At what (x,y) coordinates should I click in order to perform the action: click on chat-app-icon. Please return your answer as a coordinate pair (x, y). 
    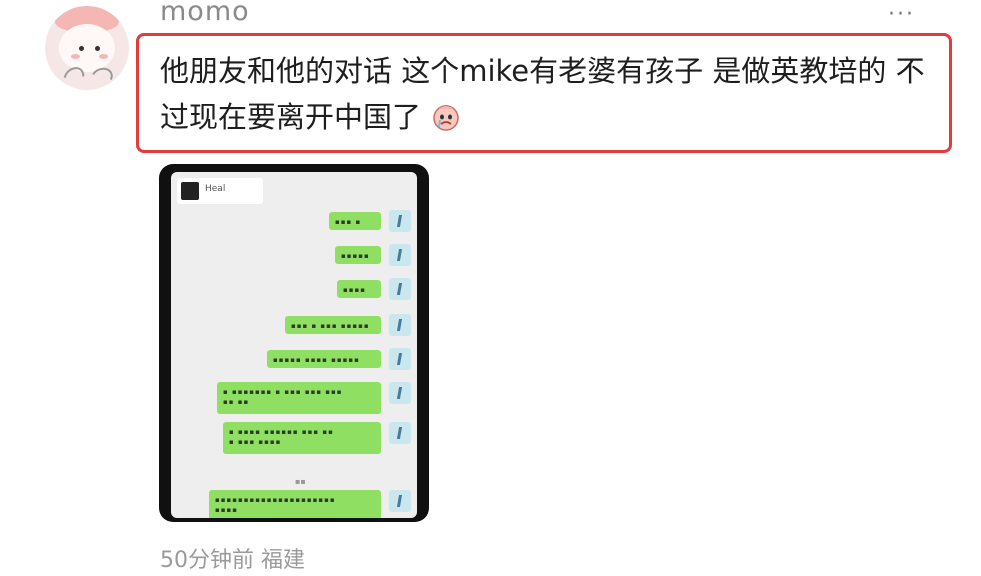
    Looking at the image, I should click on (190, 191).